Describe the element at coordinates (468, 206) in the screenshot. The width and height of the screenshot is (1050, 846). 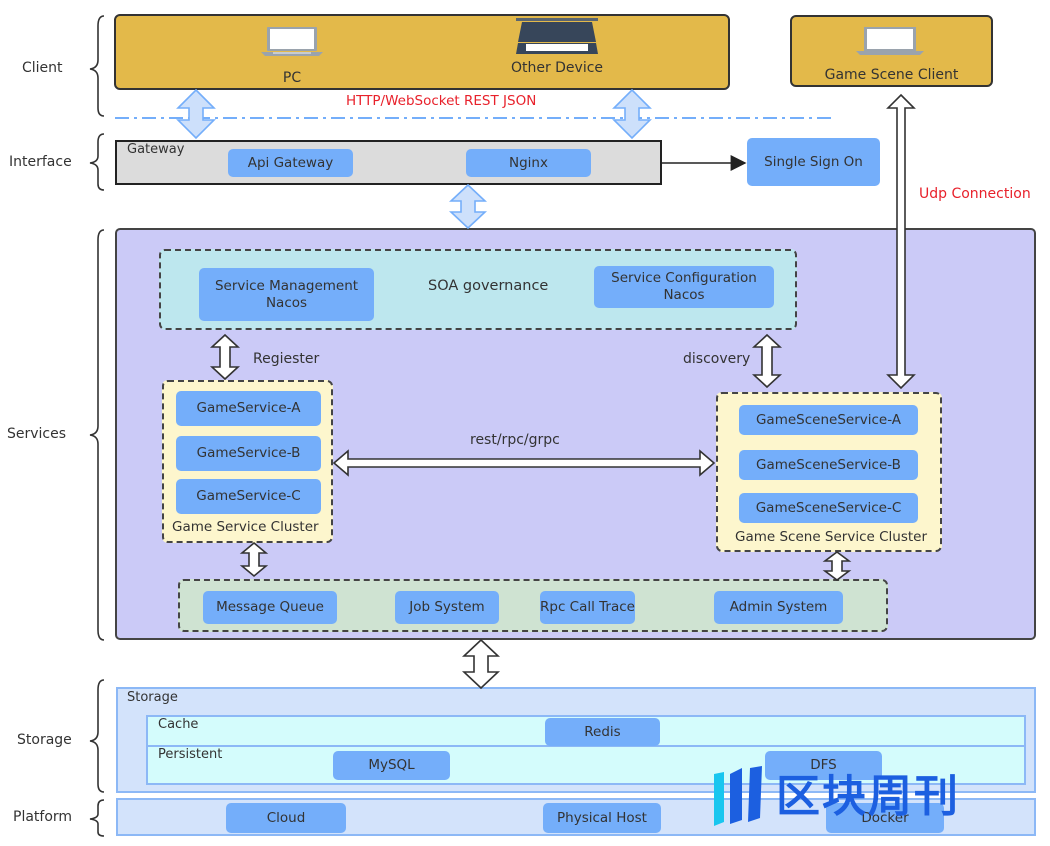
I see `gateway-services-arrow` at that location.